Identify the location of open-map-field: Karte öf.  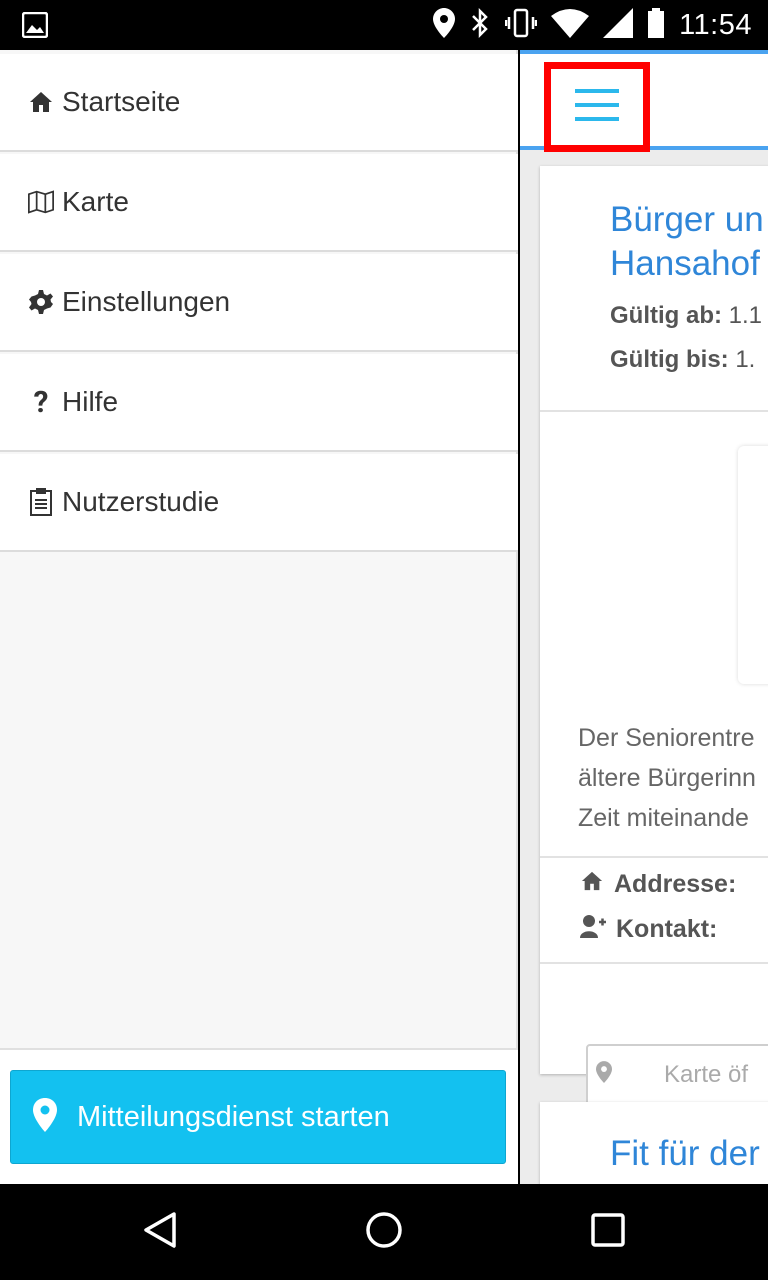
(677, 1075).